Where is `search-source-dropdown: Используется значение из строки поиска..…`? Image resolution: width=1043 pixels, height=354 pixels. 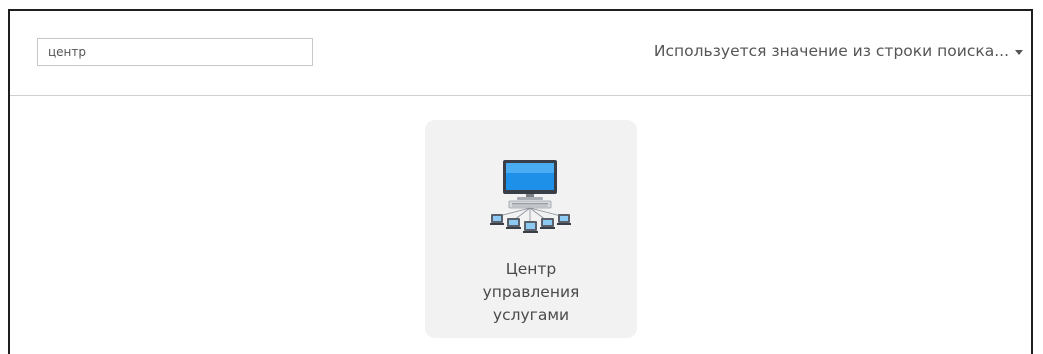
search-source-dropdown: Используется значение из строки поиска..… is located at coordinates (838, 51).